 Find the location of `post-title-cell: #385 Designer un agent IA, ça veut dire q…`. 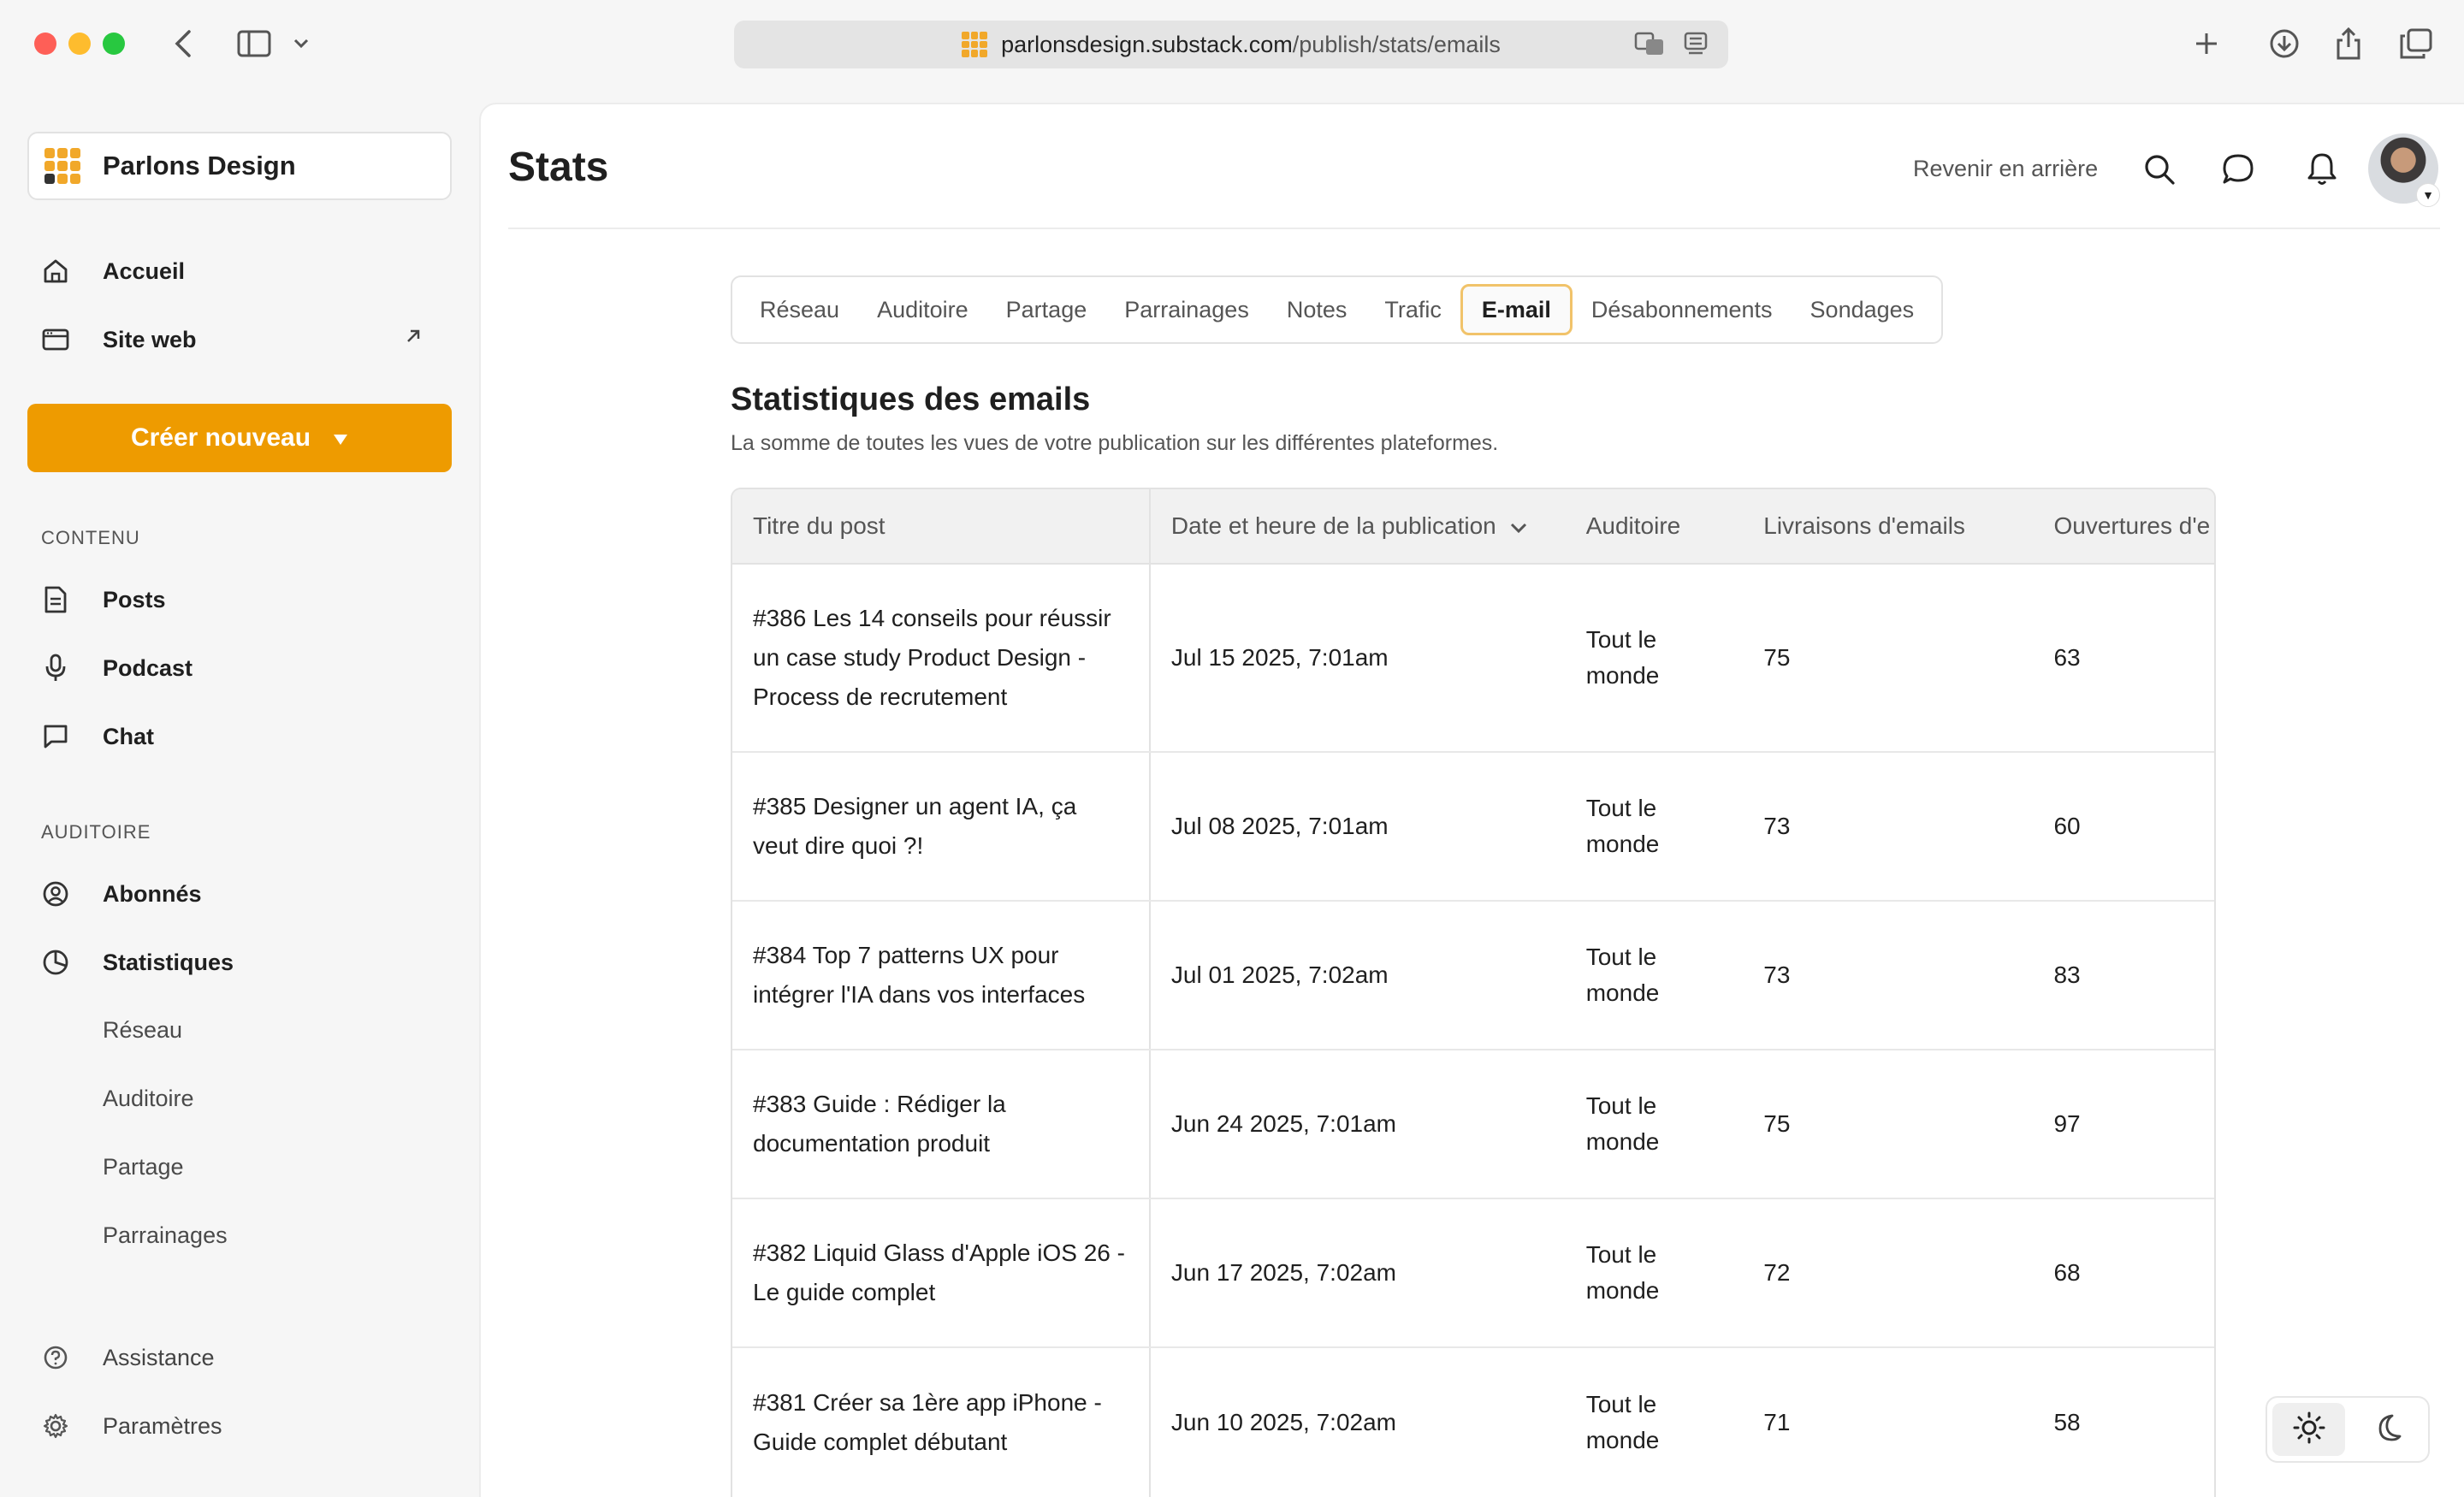

post-title-cell: #385 Designer un agent IA, ça veut dire q… is located at coordinates (941, 826).